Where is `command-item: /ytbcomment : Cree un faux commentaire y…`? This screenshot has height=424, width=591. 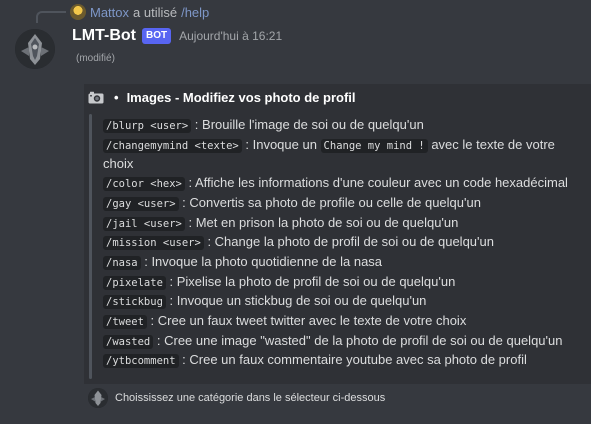
command-item: /ytbcomment : Cree un faux commentaire y… is located at coordinates (343, 361).